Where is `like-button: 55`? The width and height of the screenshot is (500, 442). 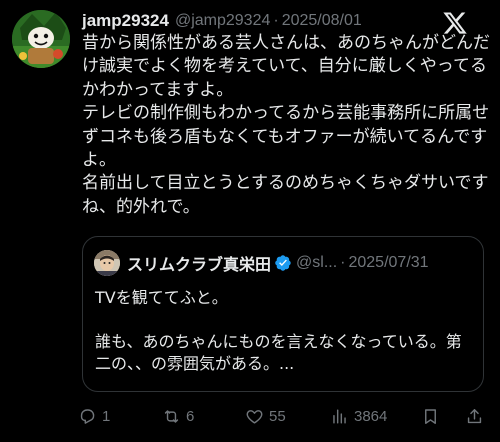
like-button: 55 is located at coordinates (265, 416).